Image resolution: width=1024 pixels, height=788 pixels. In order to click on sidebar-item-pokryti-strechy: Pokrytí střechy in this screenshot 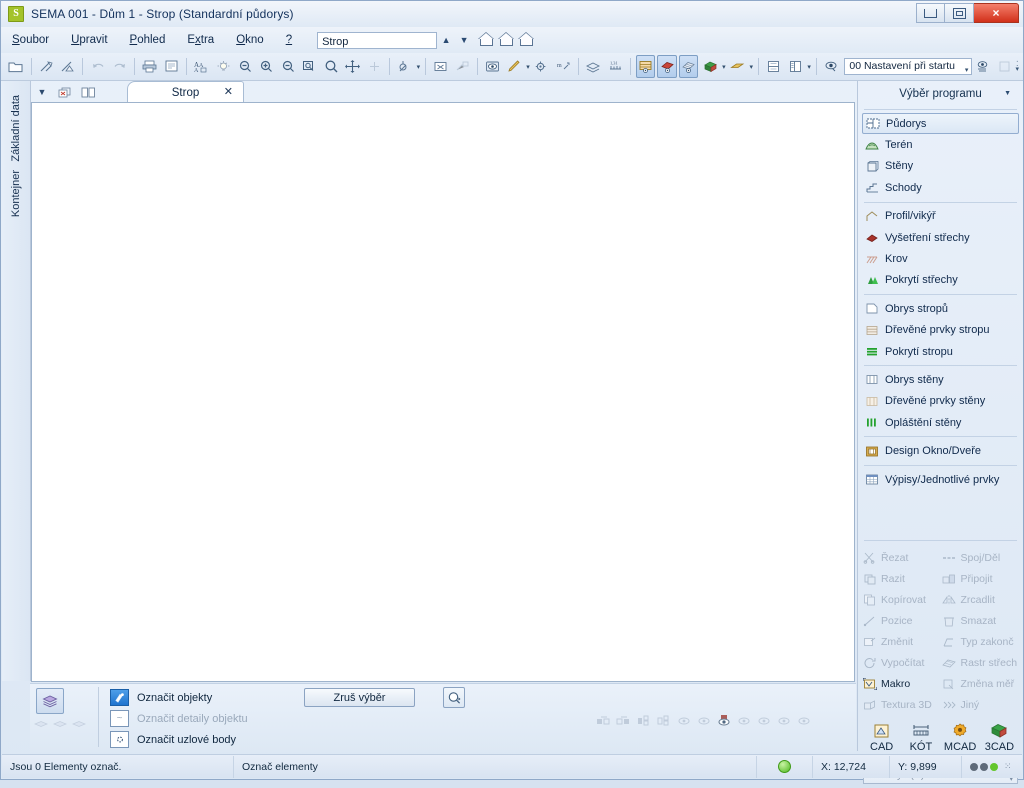, I will do `click(940, 280)`.